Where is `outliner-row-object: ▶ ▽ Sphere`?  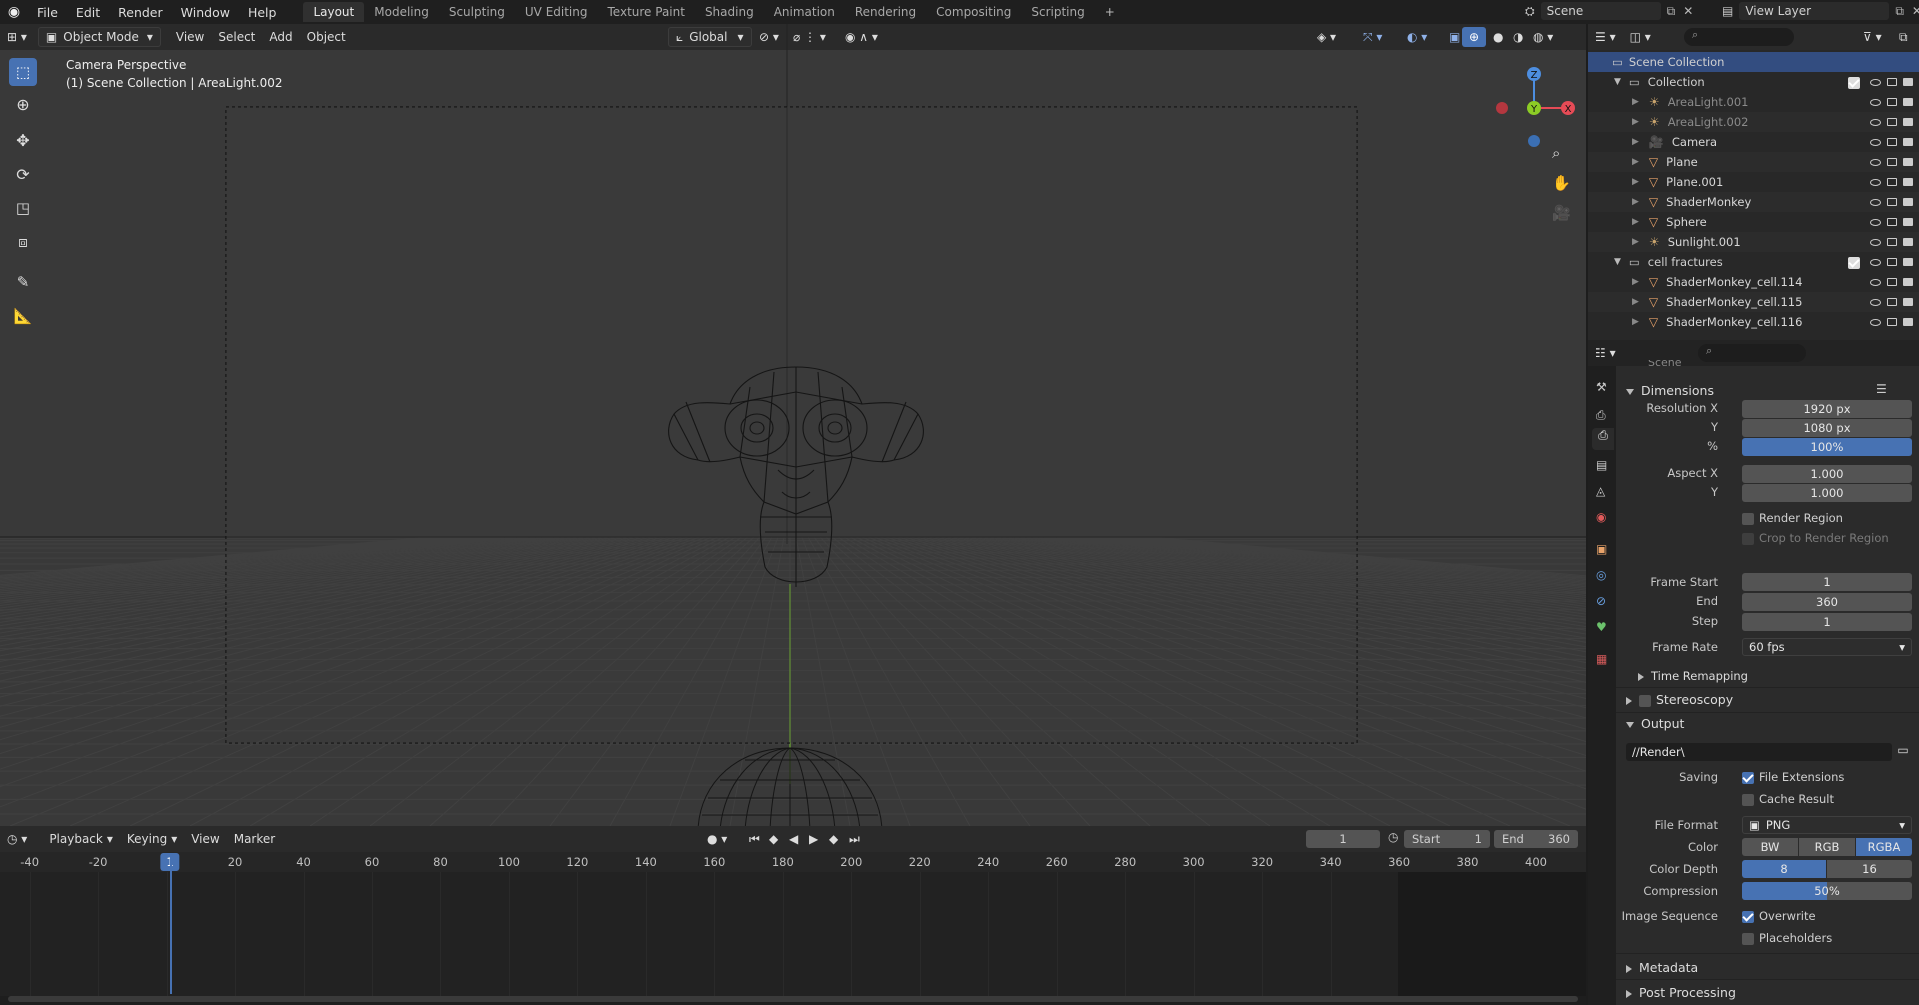
outliner-row-object: ▶ ▽ Sphere is located at coordinates (1753, 222).